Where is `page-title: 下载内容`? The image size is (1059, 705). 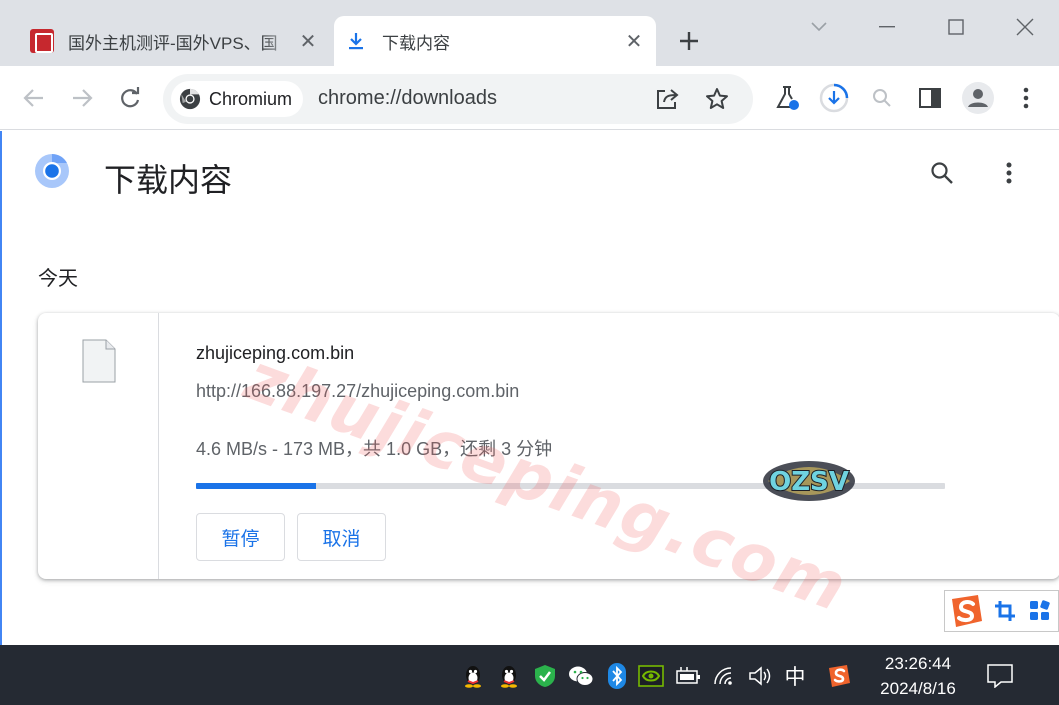
page-title: 下载内容 is located at coordinates (168, 180).